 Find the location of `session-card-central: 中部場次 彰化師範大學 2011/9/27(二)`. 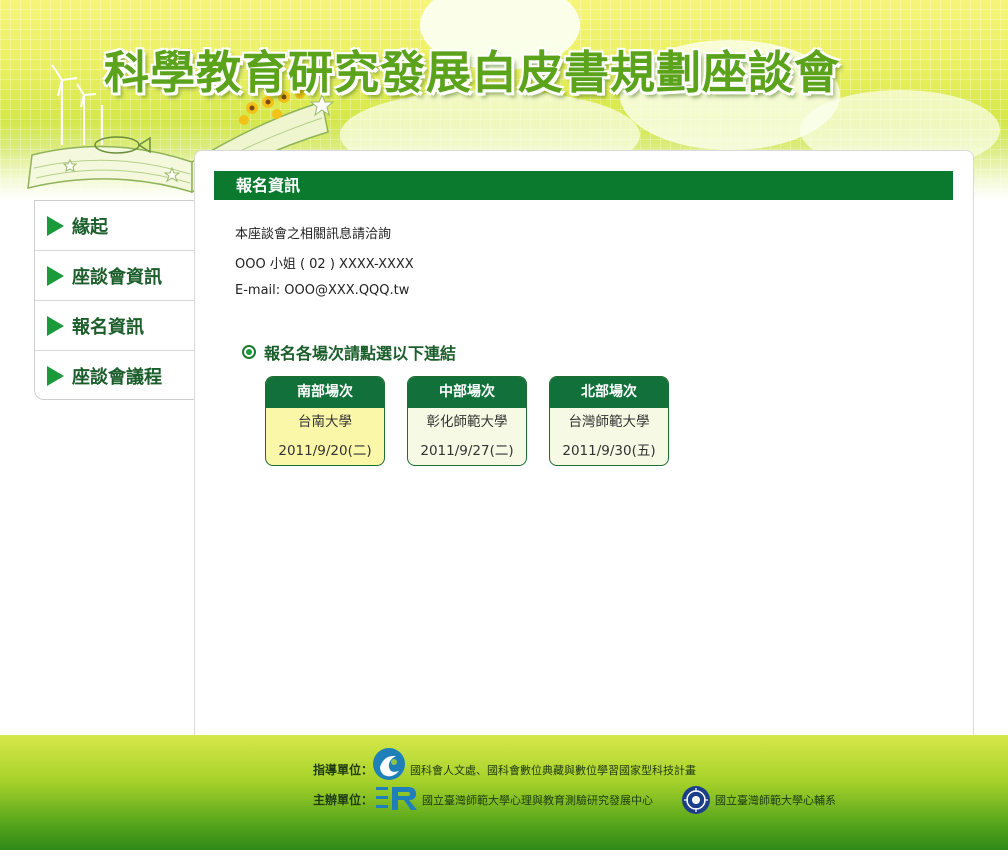

session-card-central: 中部場次 彰化師範大學 2011/9/27(二) is located at coordinates (467, 421).